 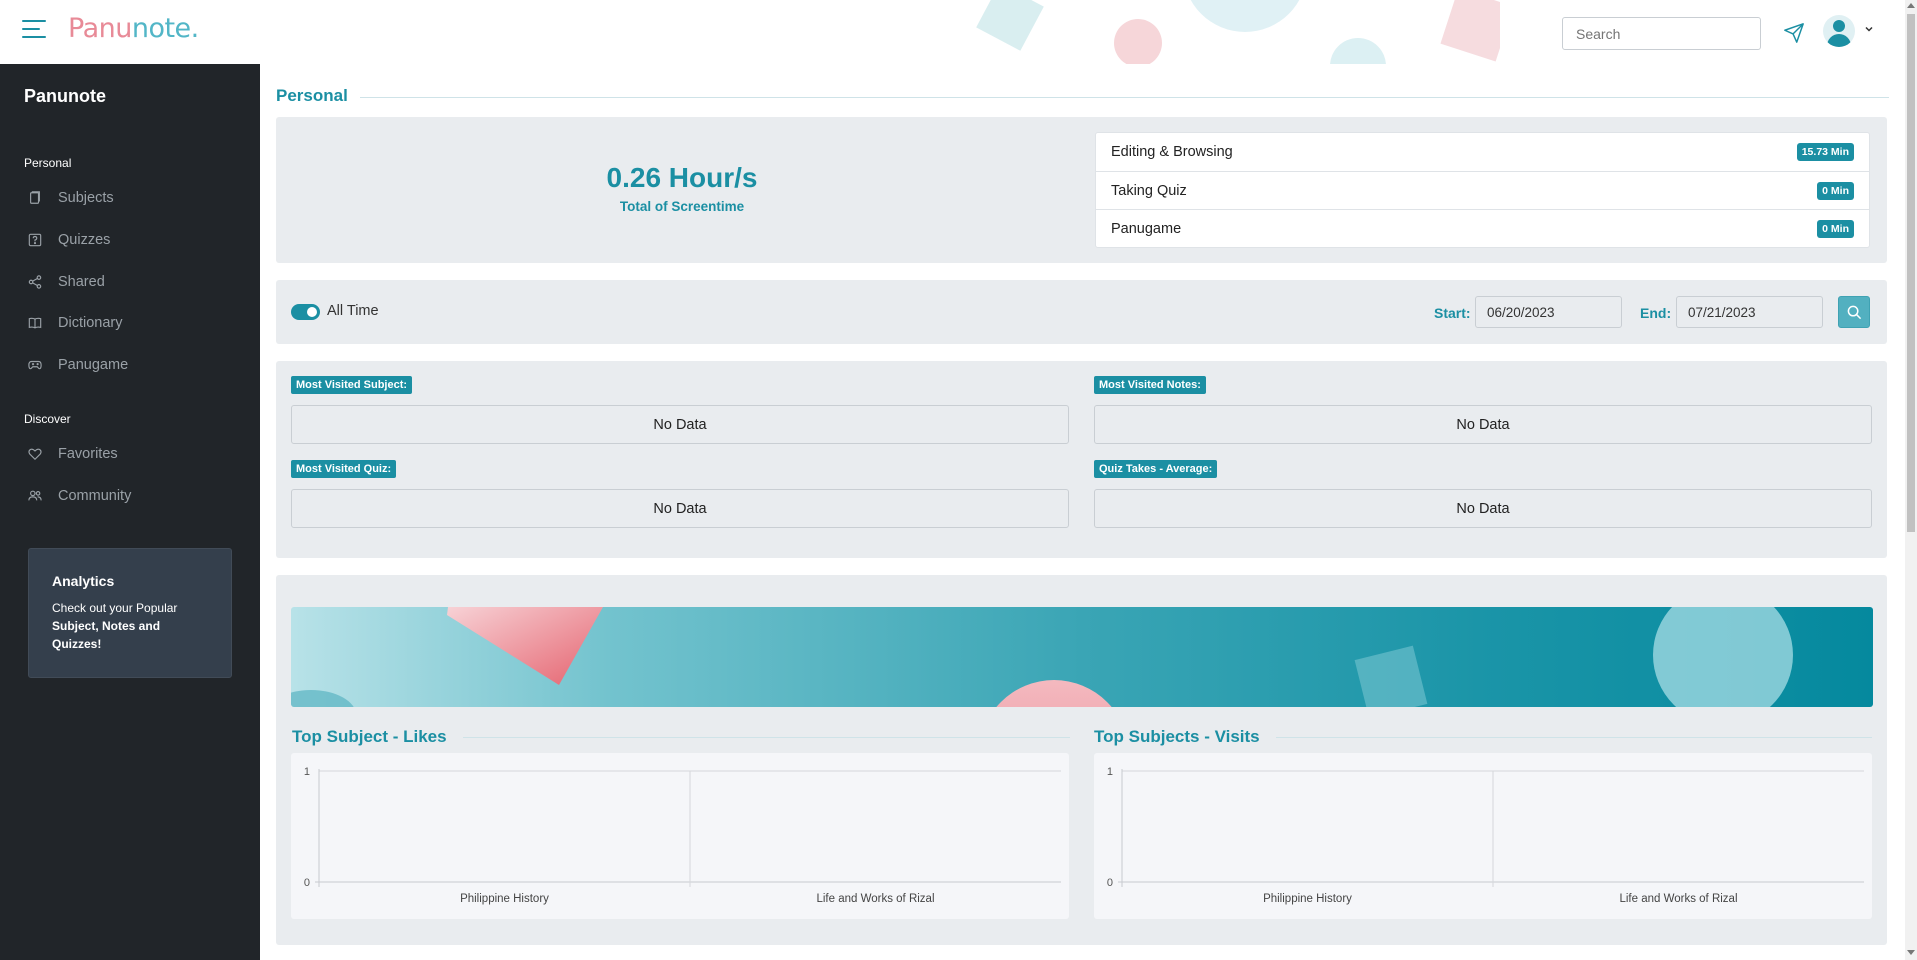 What do you see at coordinates (1839, 31) in the screenshot?
I see `avatar` at bounding box center [1839, 31].